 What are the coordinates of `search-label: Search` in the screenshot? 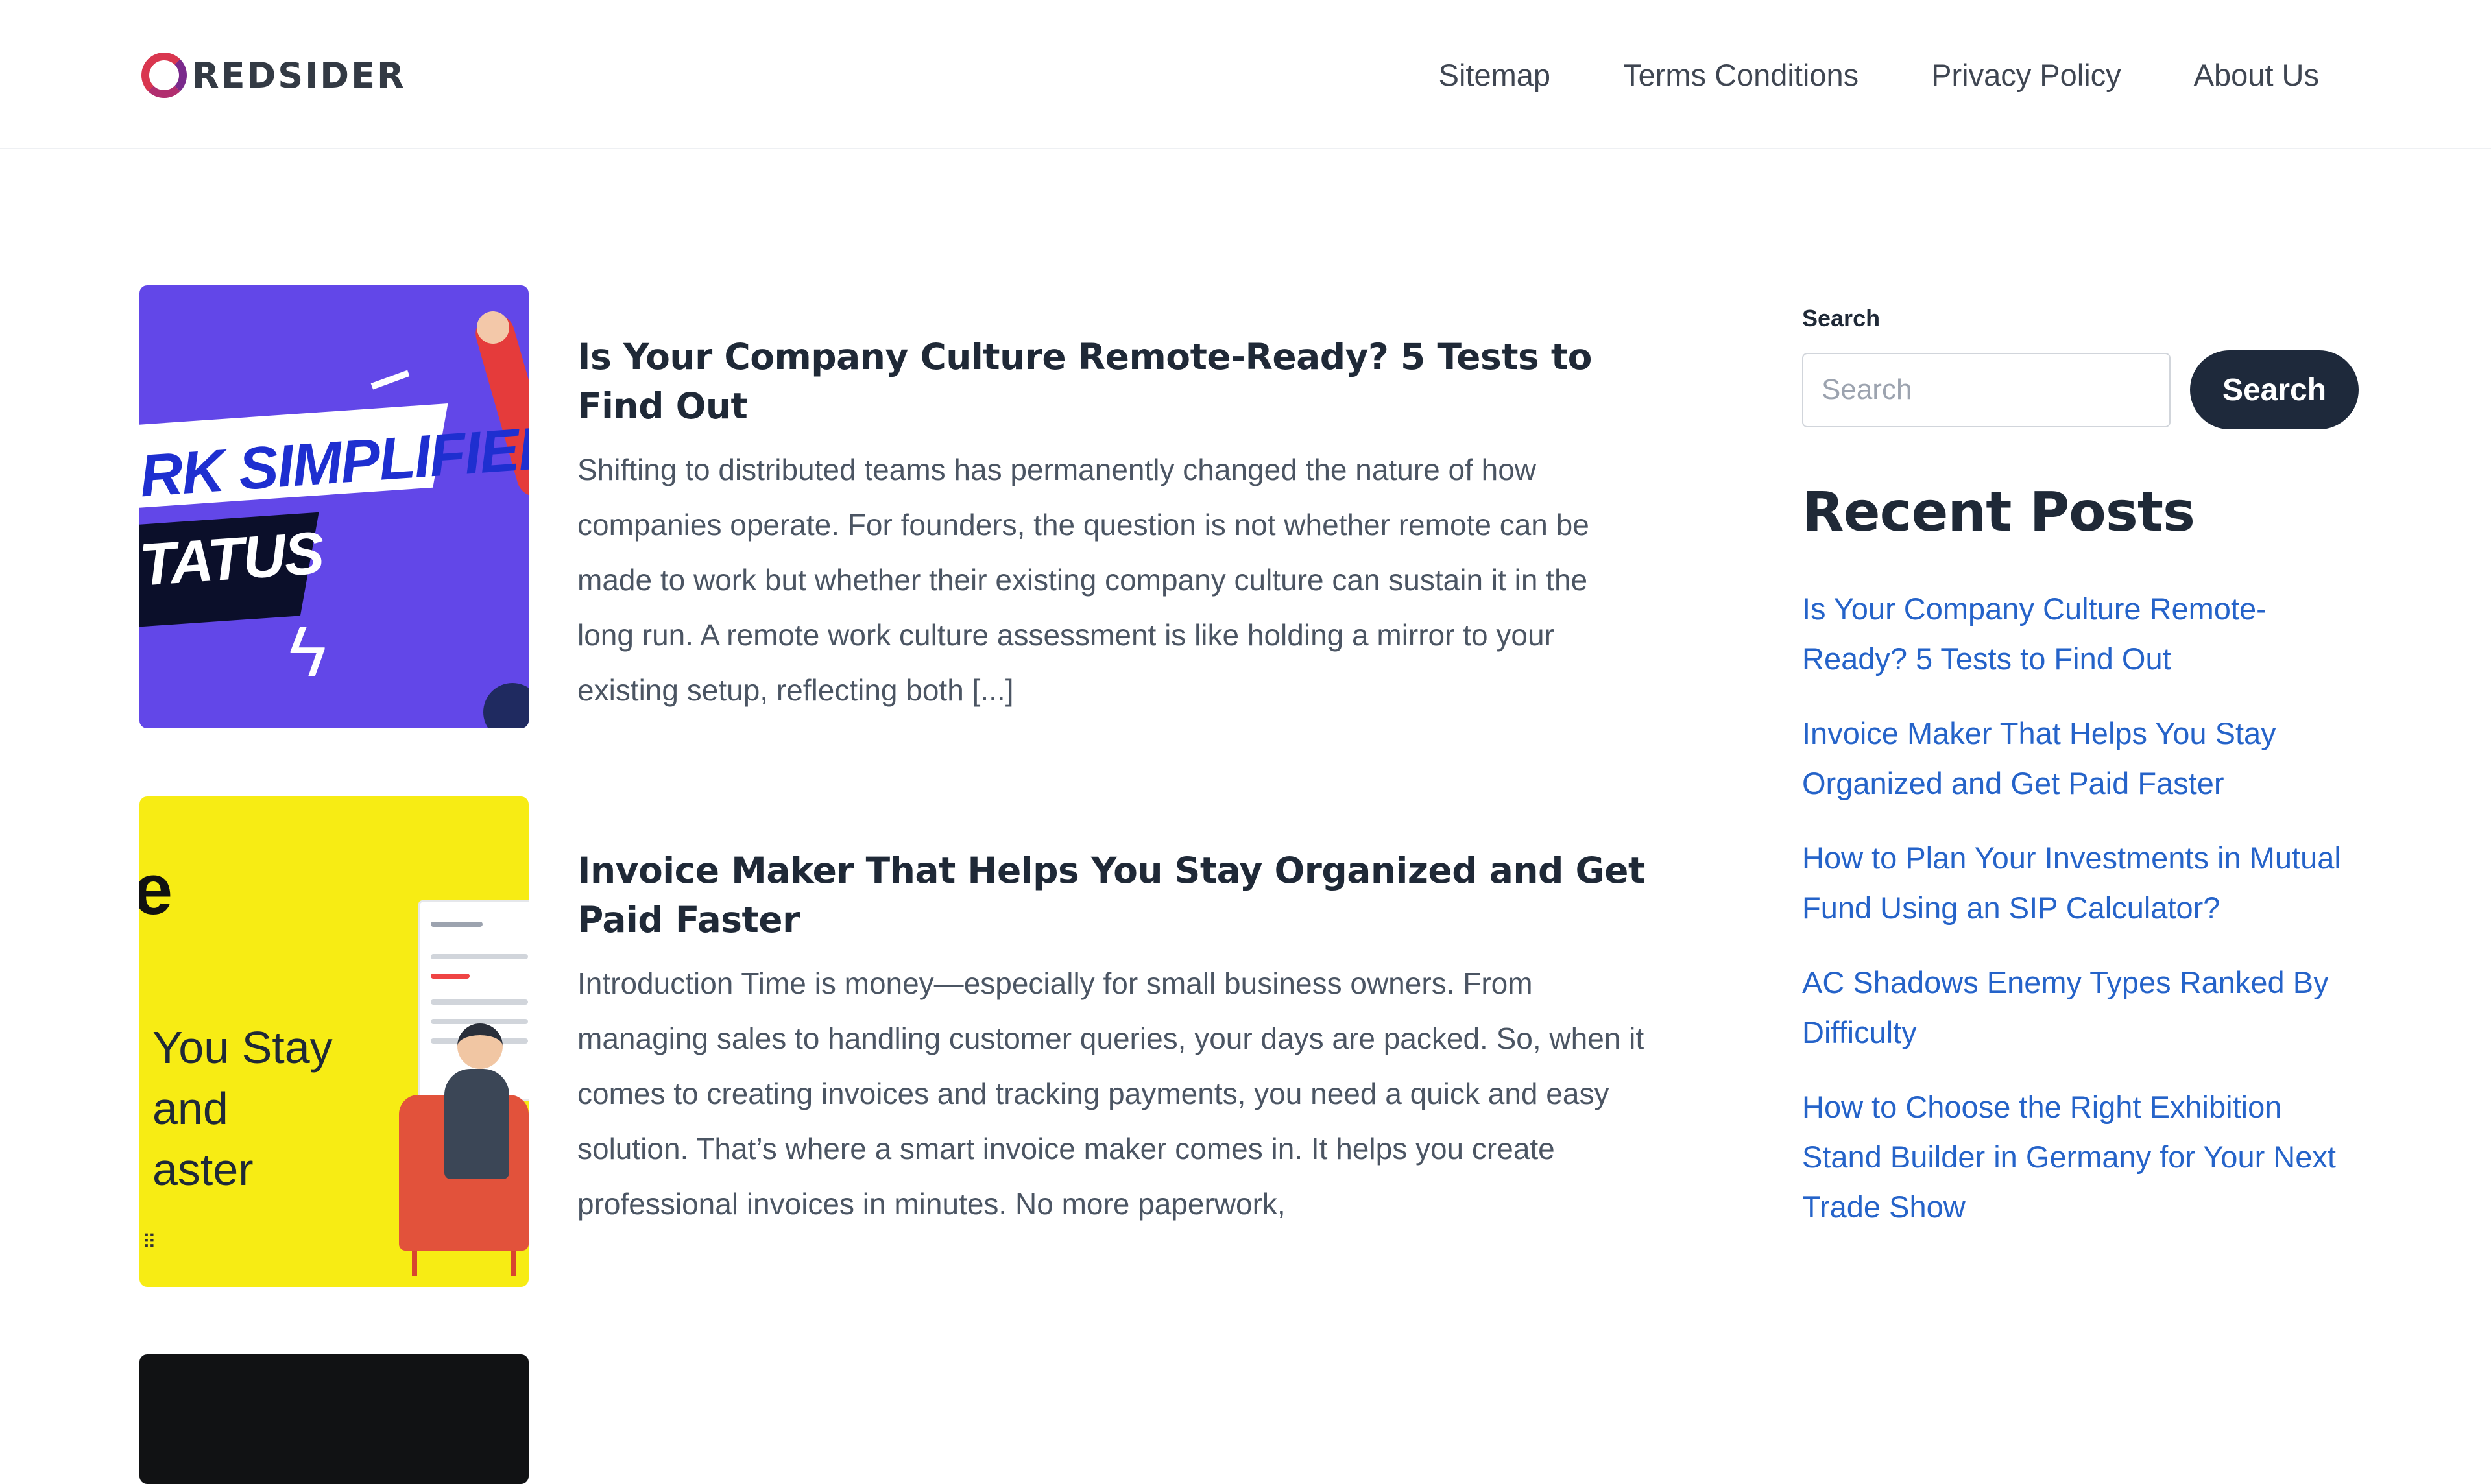 It's located at (1841, 318).